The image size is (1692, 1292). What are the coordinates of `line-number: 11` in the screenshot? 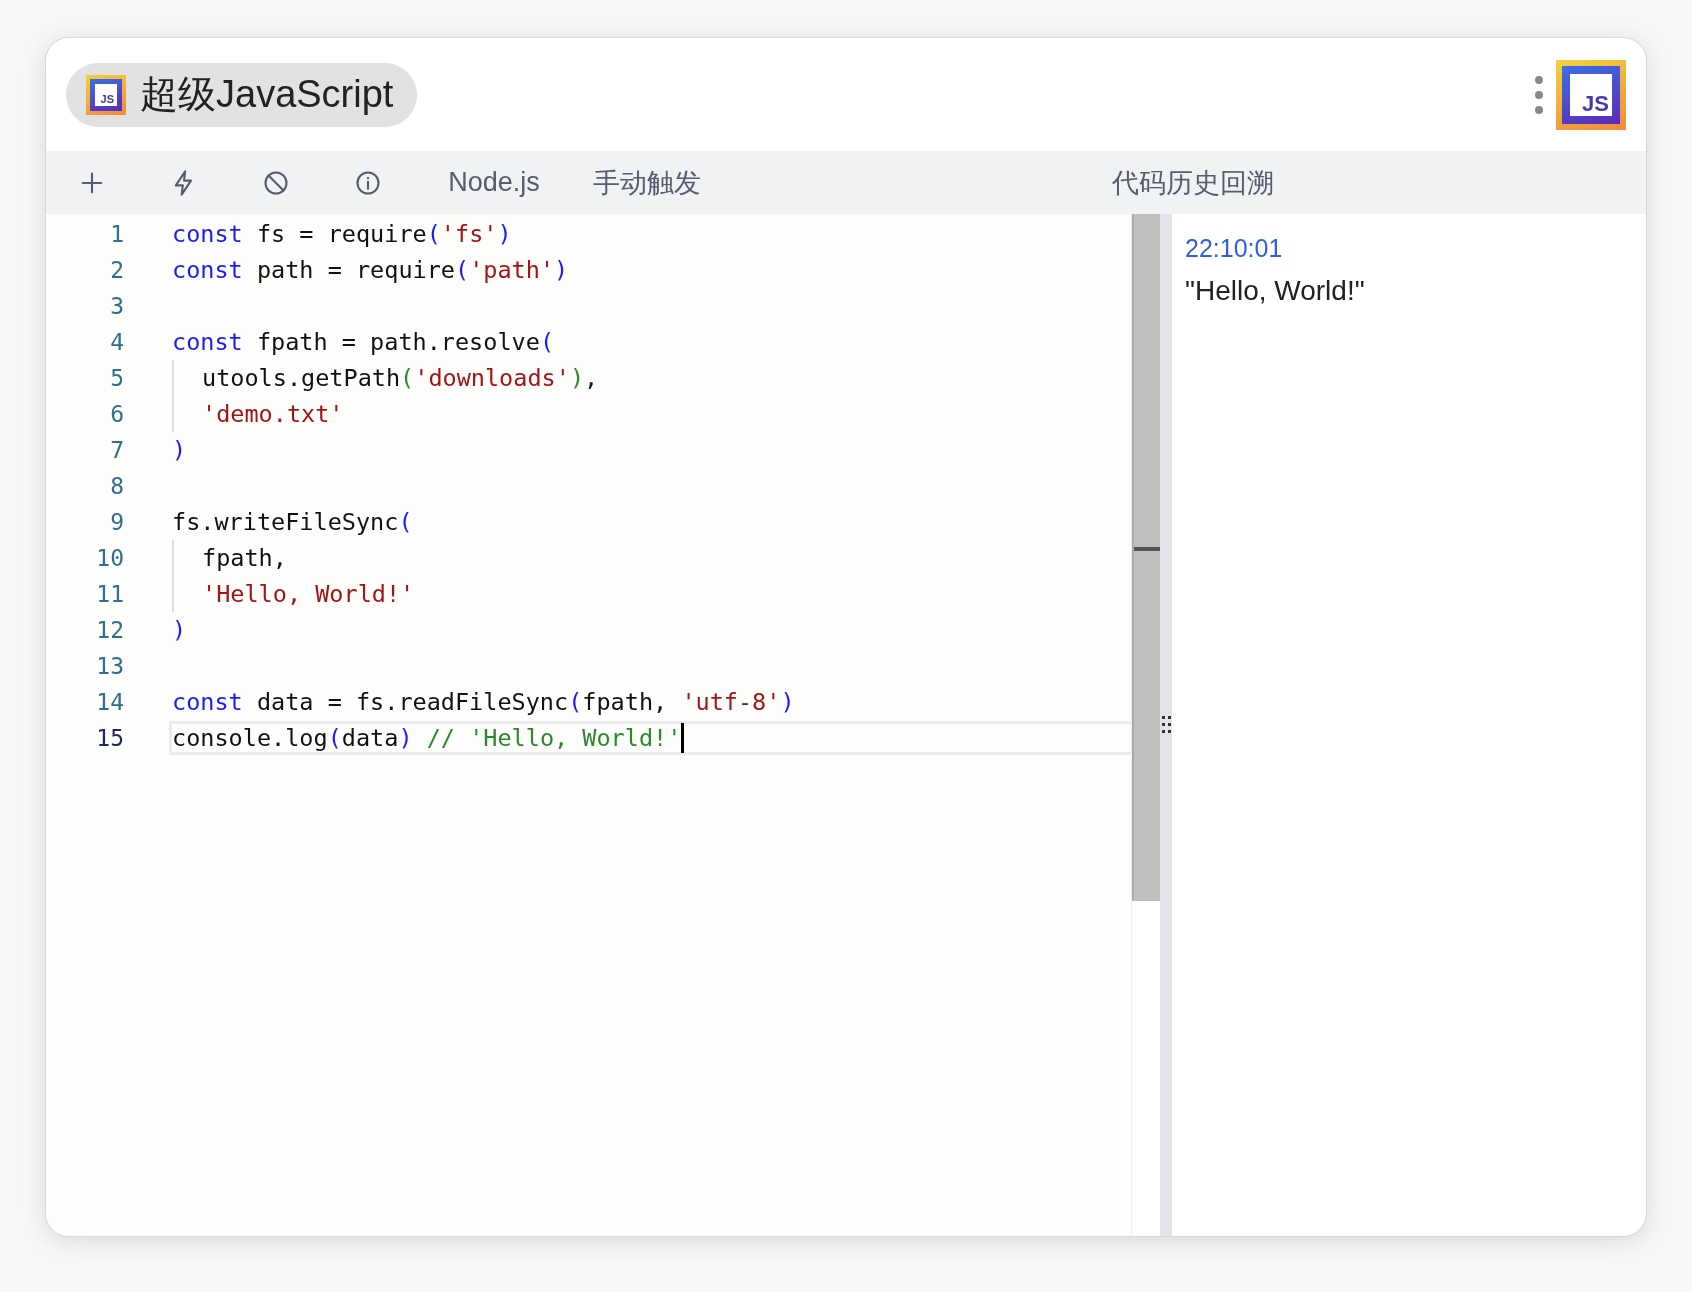 It's located at (109, 594).